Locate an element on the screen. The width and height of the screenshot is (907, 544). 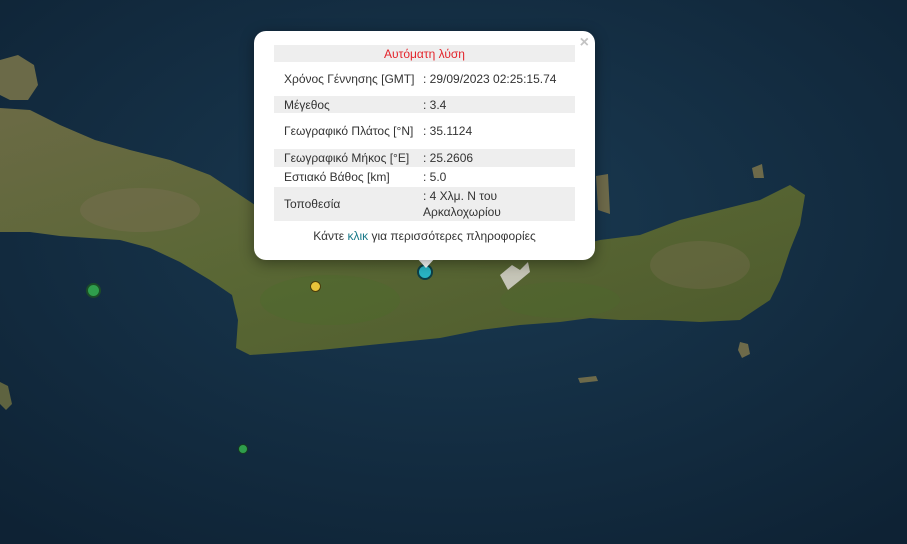
row-value: : 35.1124 is located at coordinates (448, 131).